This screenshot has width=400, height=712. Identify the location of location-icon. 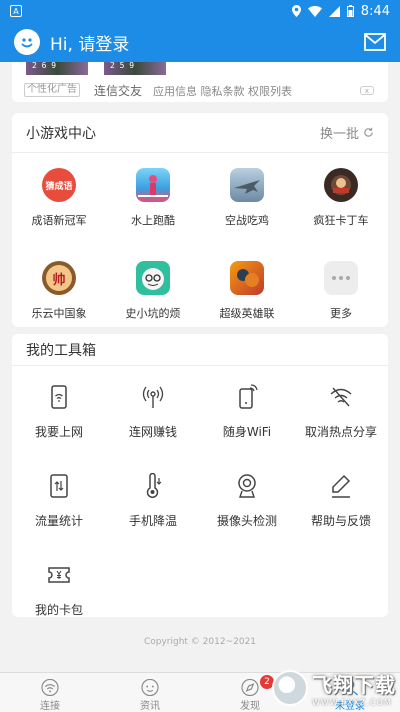
(296, 11).